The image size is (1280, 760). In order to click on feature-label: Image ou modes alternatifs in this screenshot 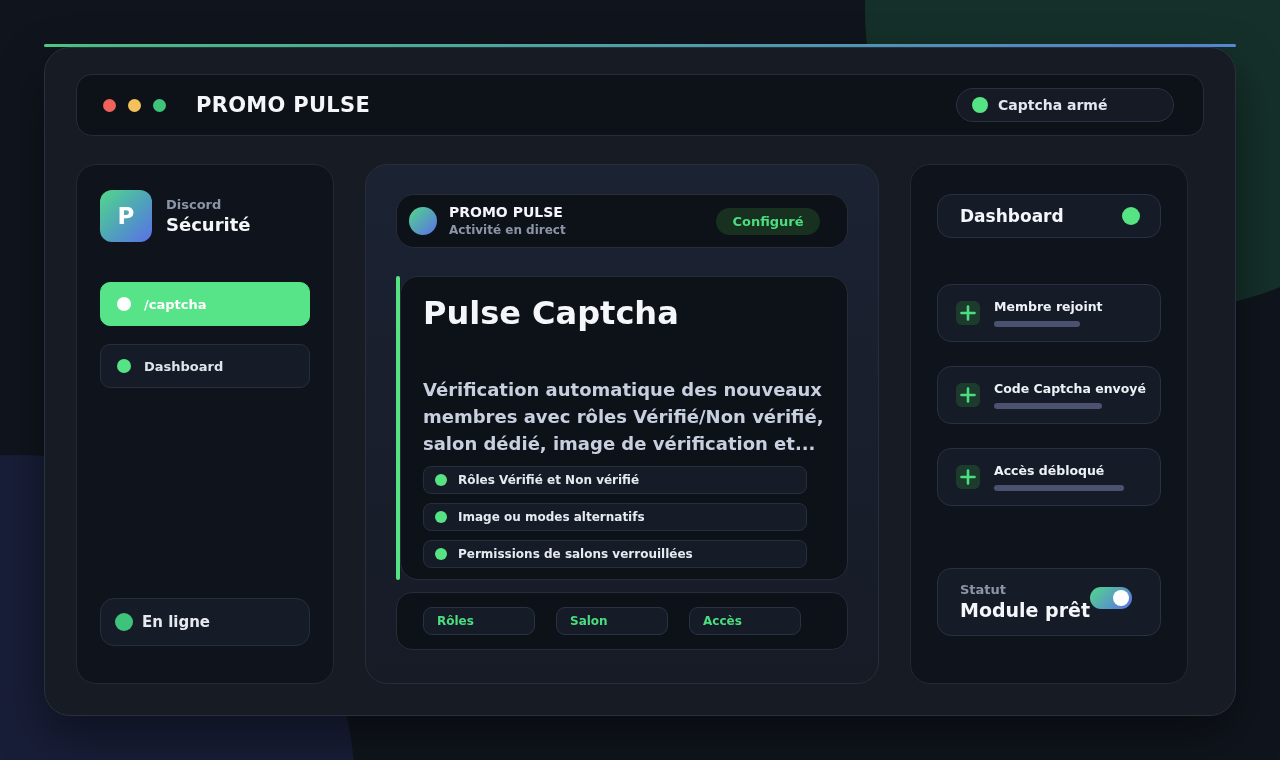, I will do `click(551, 517)`.